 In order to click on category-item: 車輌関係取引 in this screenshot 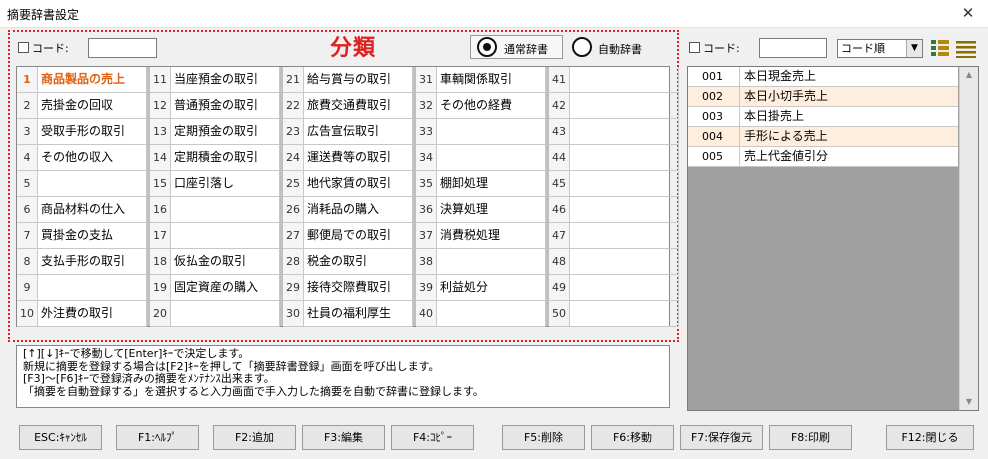, I will do `click(491, 80)`.